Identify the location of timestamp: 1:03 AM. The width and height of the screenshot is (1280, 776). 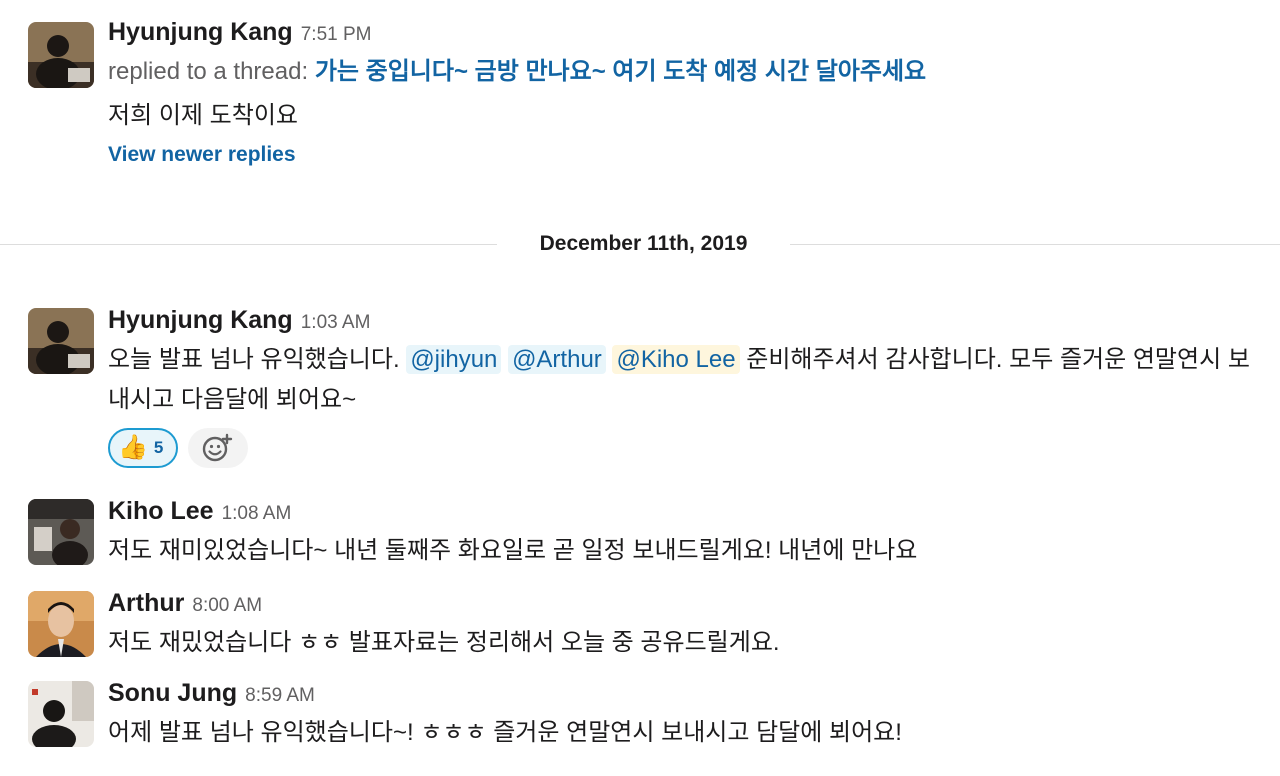
(336, 323).